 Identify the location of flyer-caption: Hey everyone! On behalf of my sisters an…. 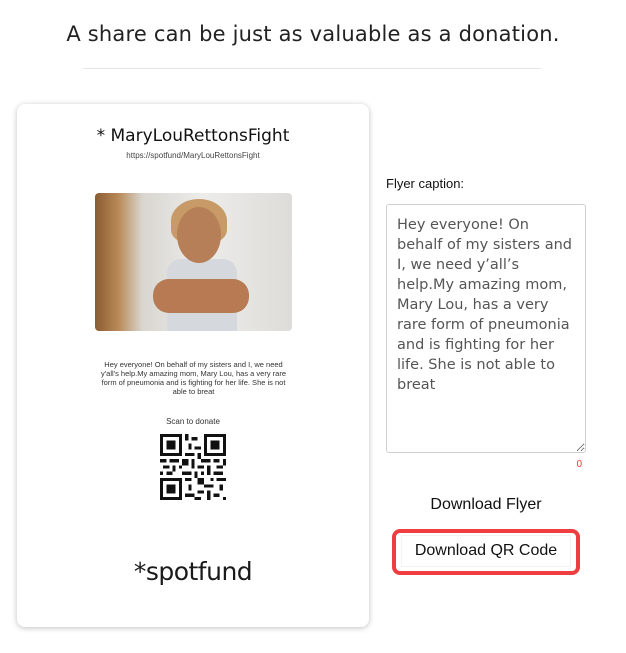
(193, 378).